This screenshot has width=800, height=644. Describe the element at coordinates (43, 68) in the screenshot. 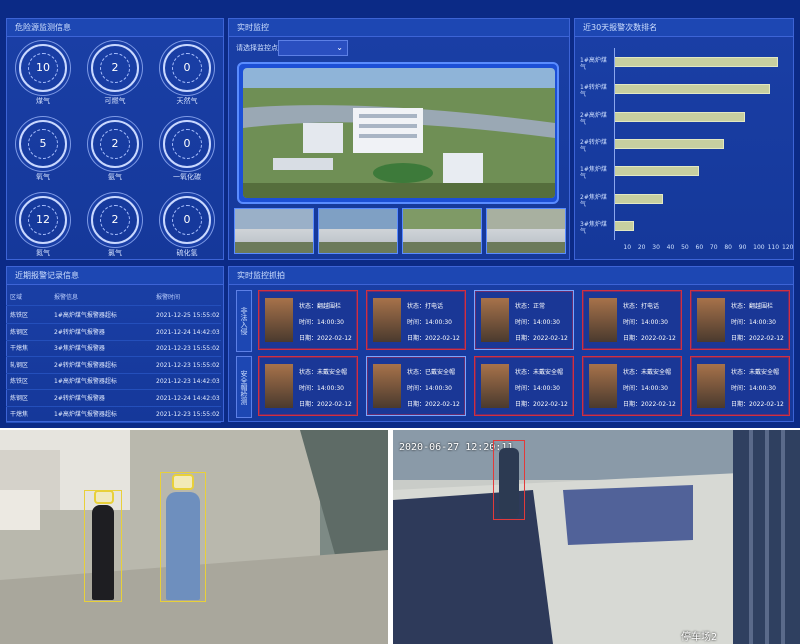

I see `gauge-1: 10` at that location.